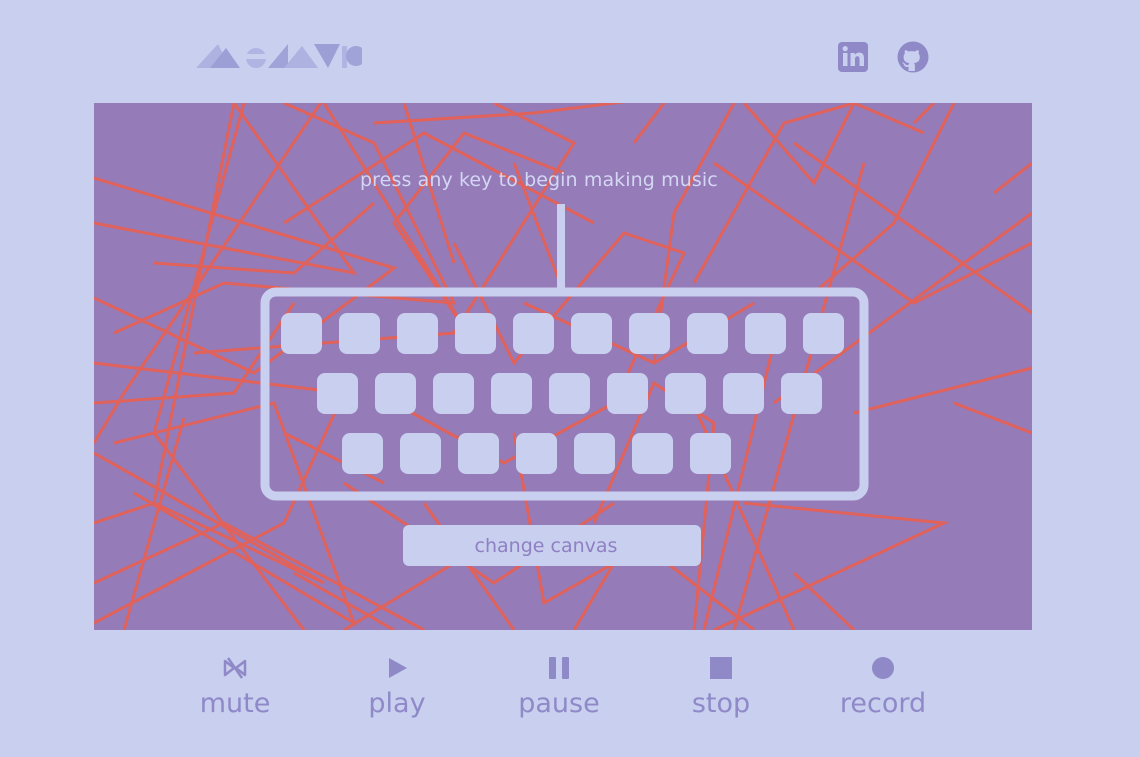  What do you see at coordinates (235, 668) in the screenshot?
I see `mute-icon` at bounding box center [235, 668].